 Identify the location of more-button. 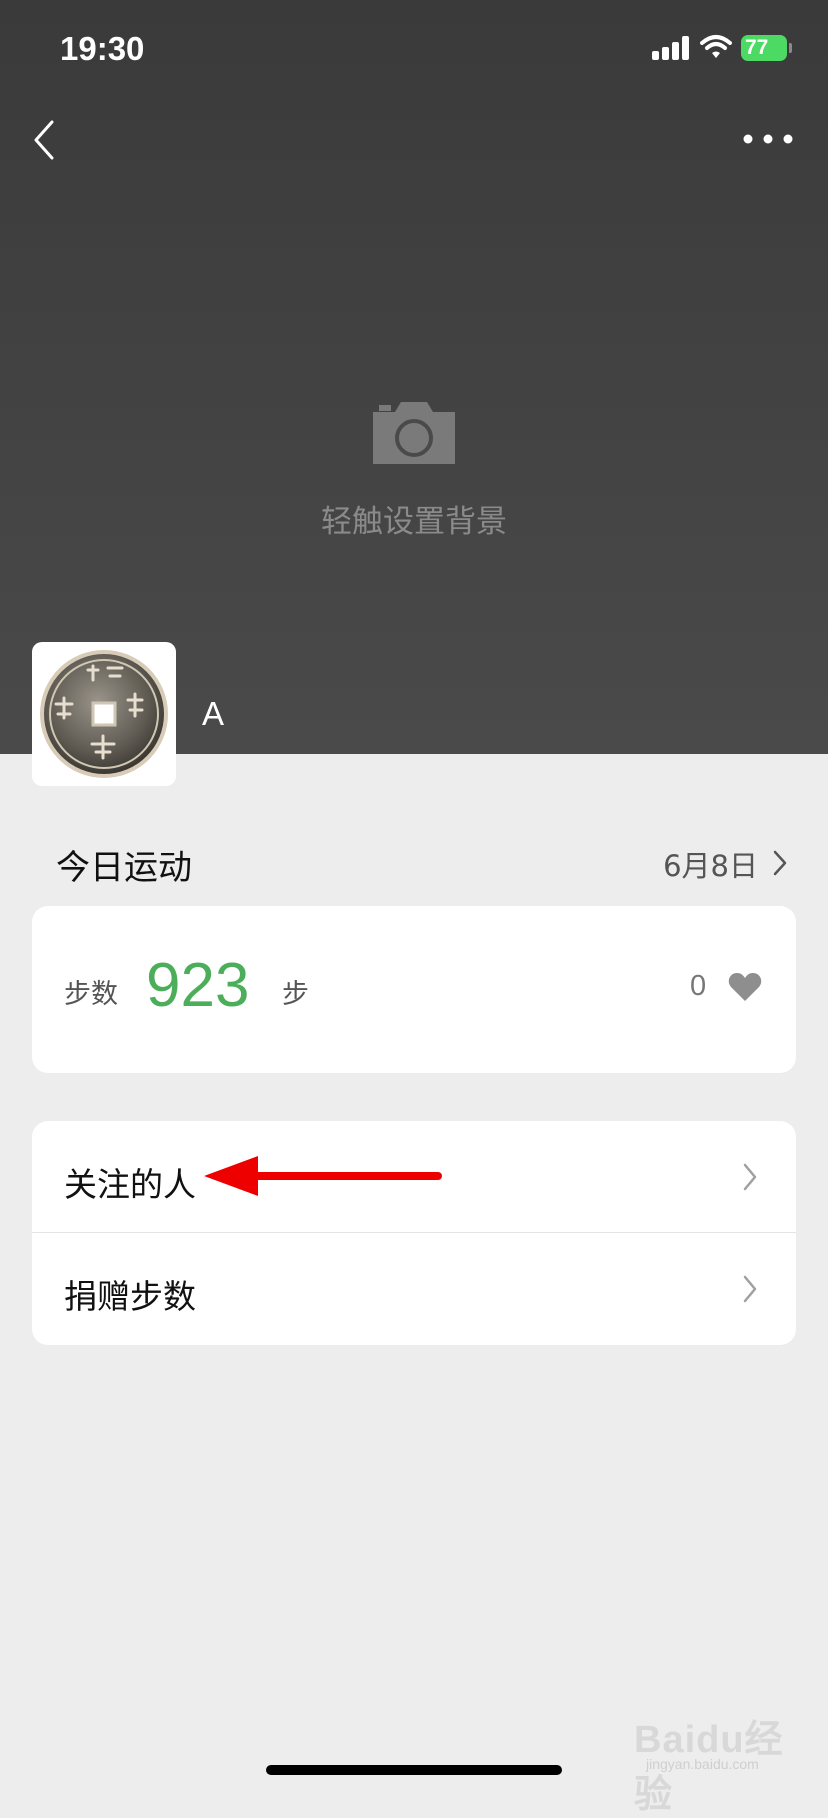
(768, 139).